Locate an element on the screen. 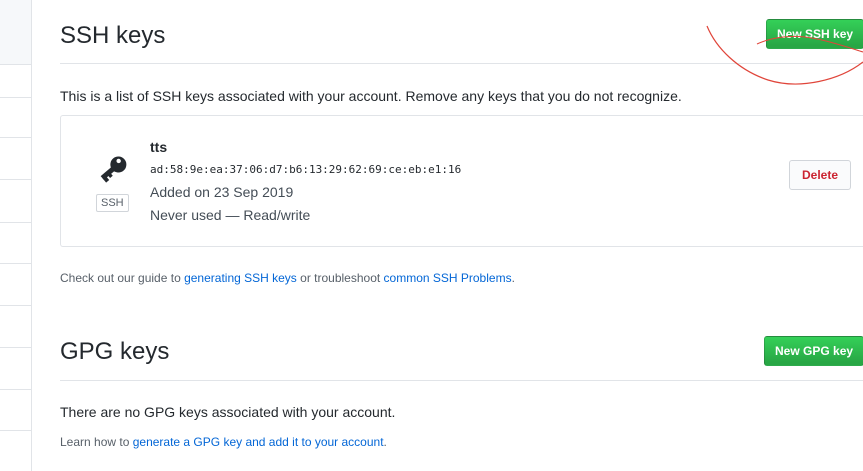 The height and width of the screenshot is (471, 863). ssh-guide-prefix: Check out our guide to is located at coordinates (122, 278).